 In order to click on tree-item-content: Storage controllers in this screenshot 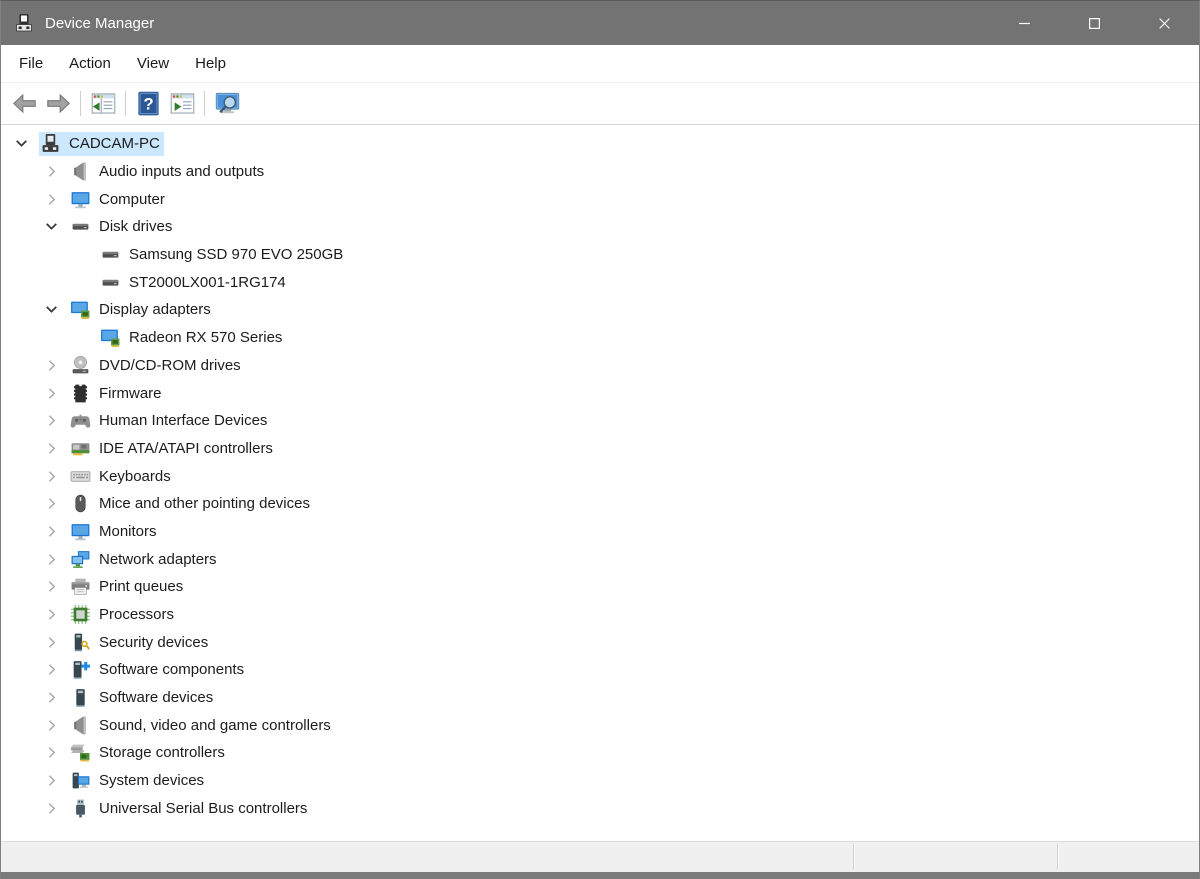, I will do `click(149, 753)`.